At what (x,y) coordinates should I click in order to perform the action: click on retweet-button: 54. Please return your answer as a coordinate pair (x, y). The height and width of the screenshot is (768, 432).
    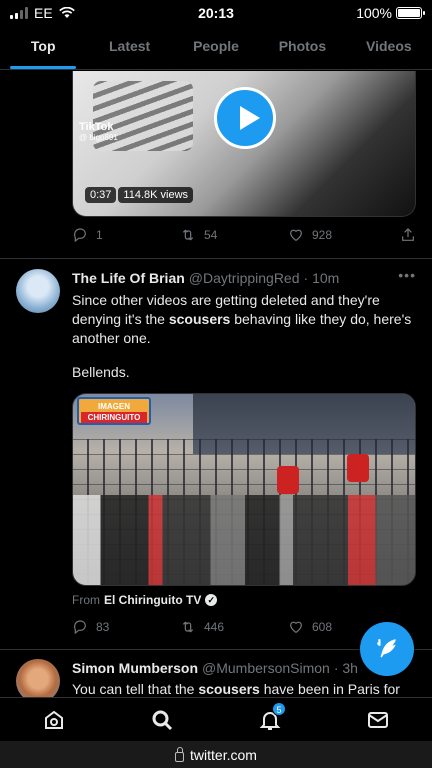
    Looking at the image, I should click on (234, 235).